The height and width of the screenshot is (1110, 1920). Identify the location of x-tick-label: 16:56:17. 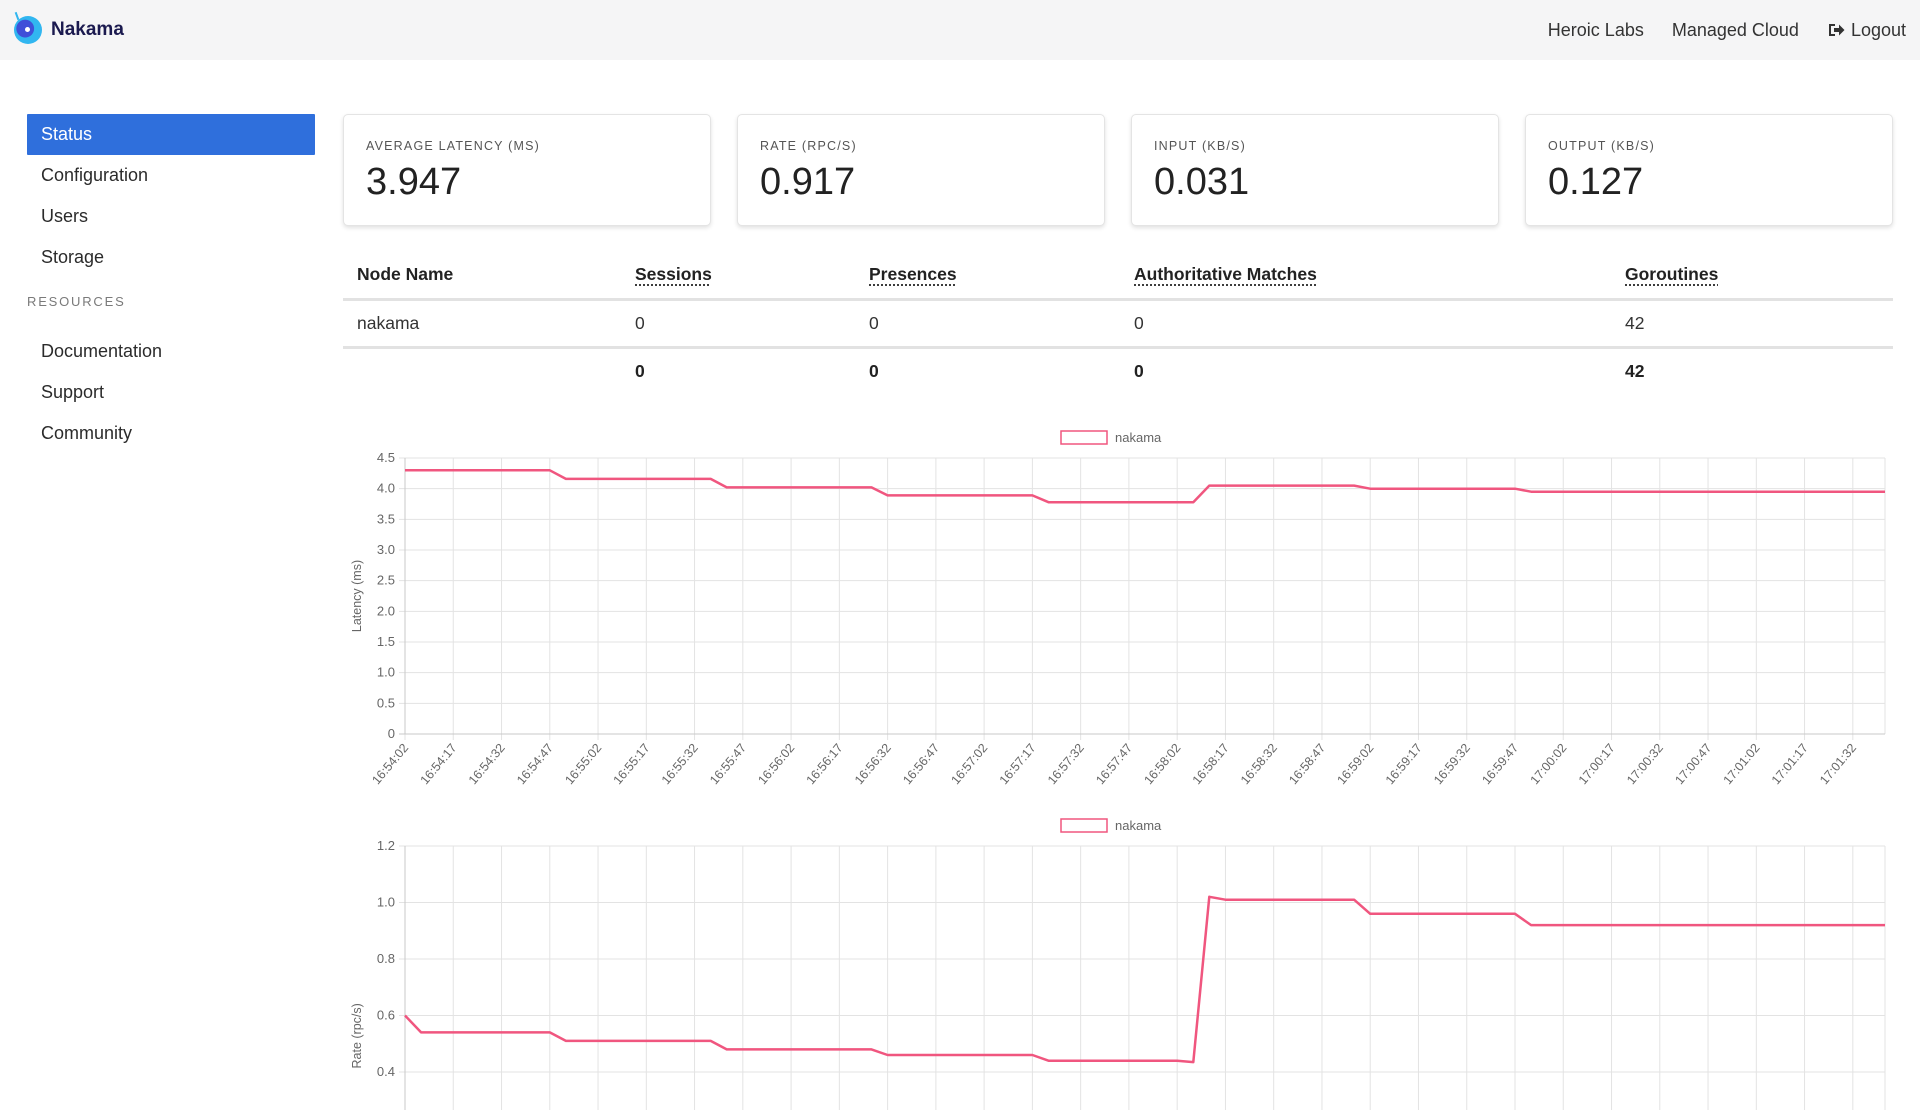
(825, 764).